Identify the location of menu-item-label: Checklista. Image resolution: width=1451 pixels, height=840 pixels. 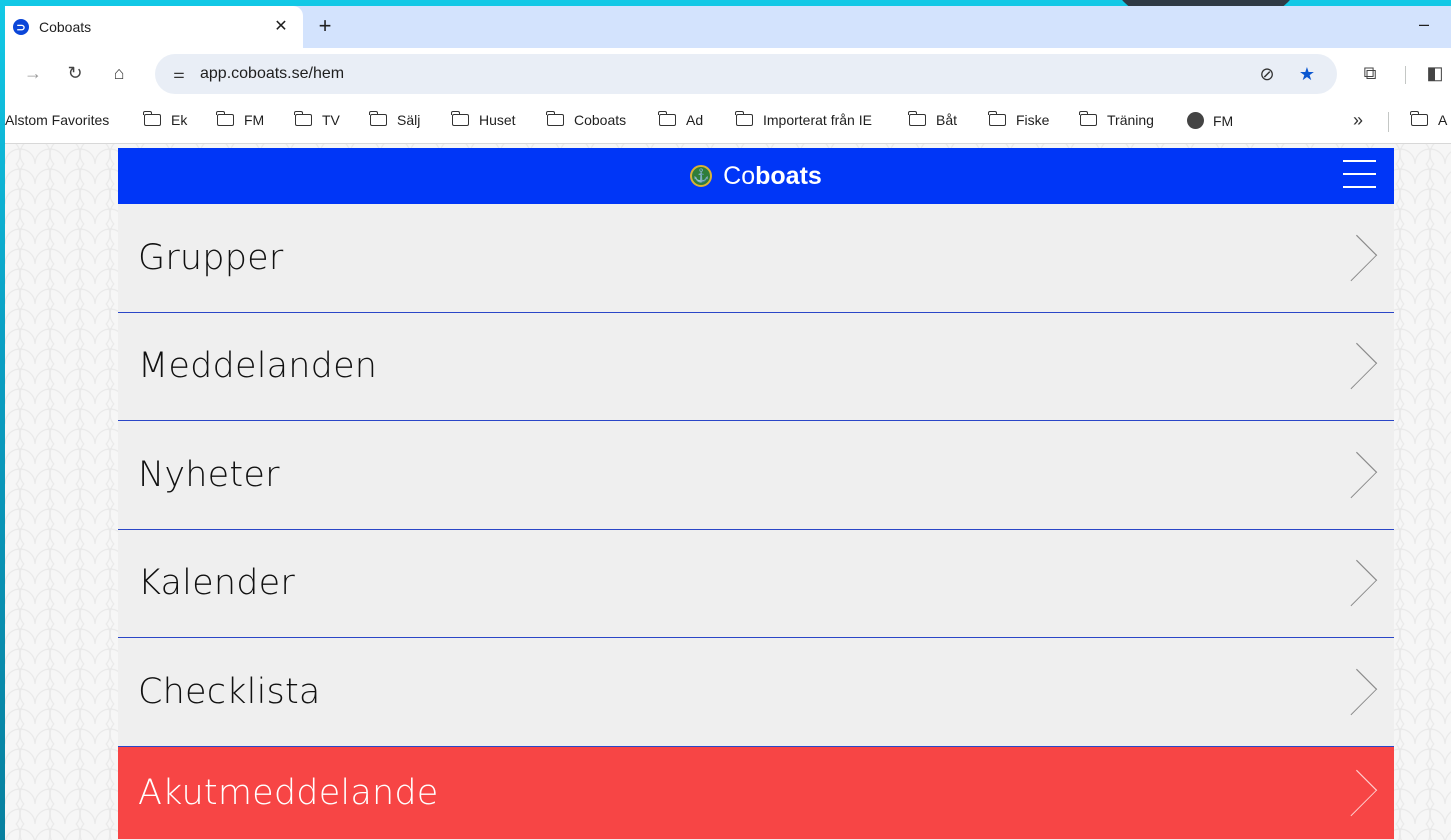
(229, 691).